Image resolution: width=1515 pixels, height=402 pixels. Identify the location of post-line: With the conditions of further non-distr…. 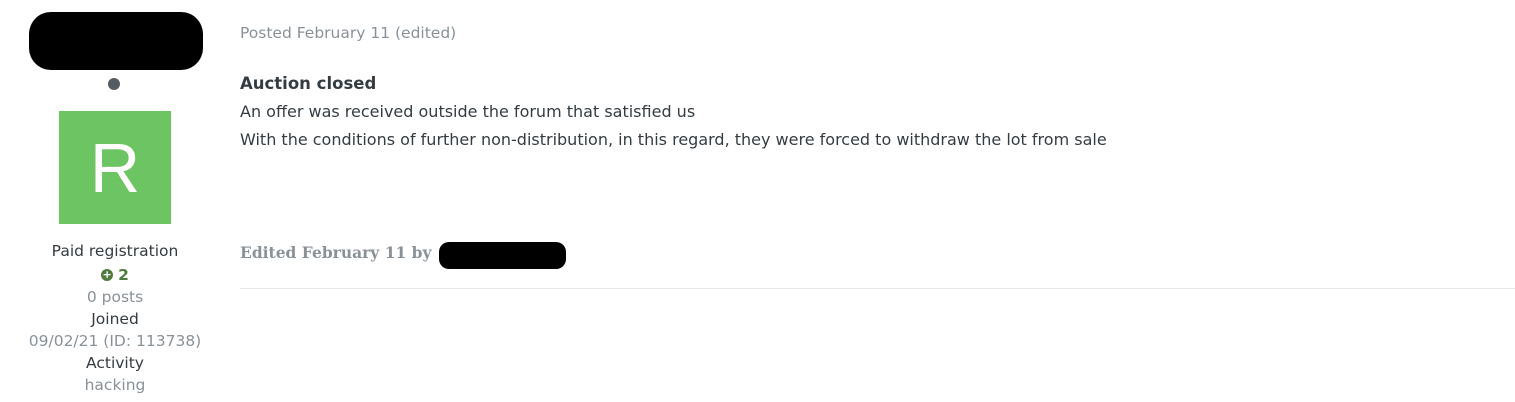
(673, 139).